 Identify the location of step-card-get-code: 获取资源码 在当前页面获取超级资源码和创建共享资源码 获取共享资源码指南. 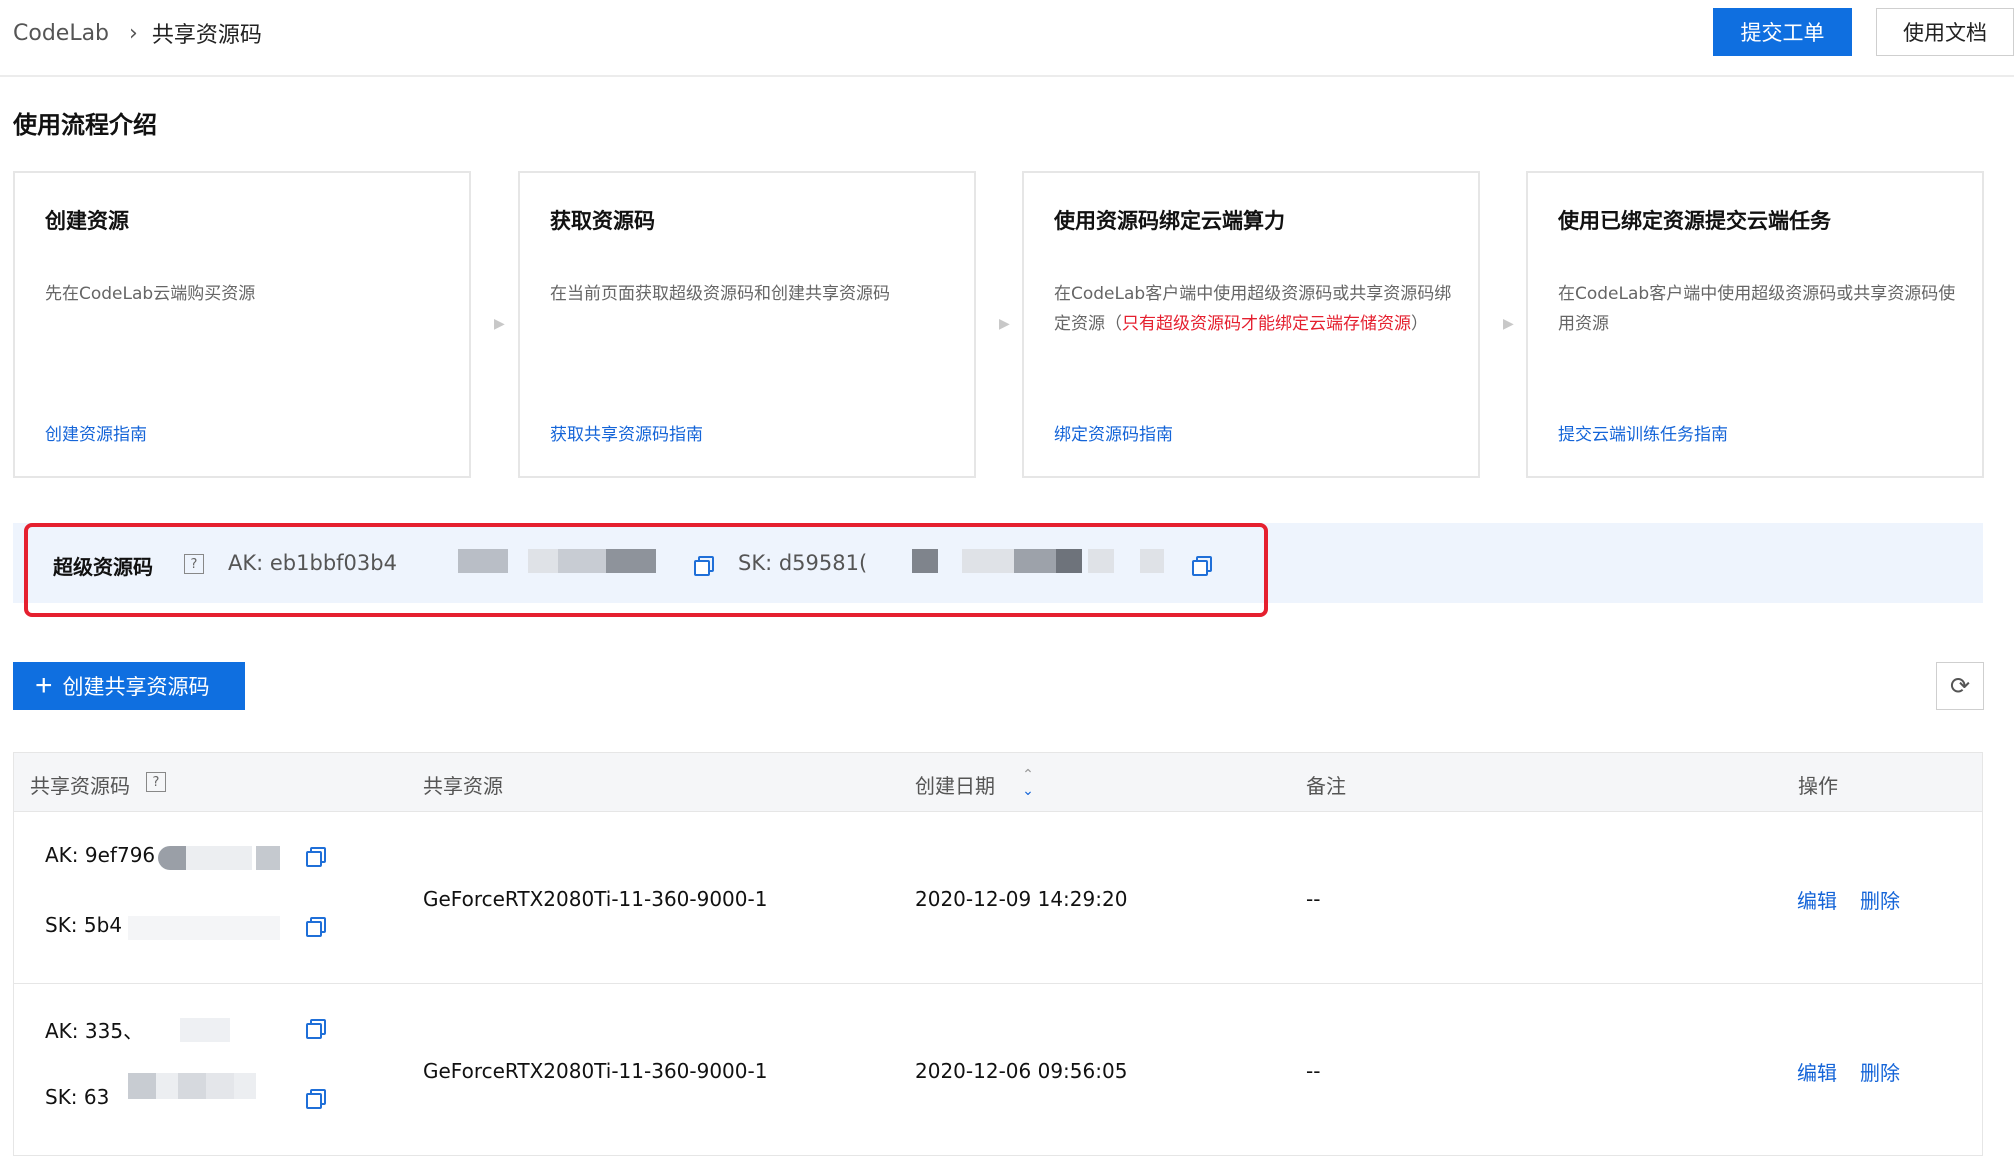
(747, 324).